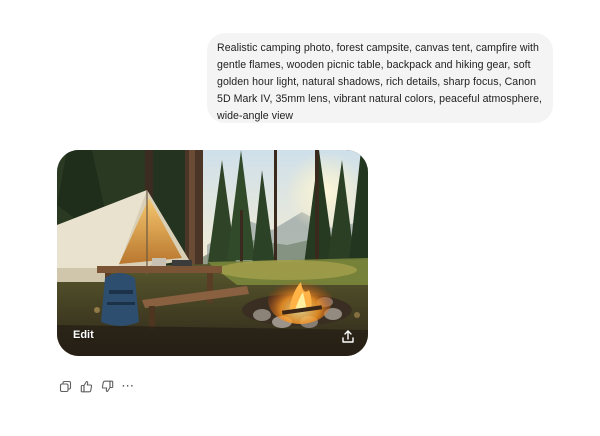 Image resolution: width=600 pixels, height=436 pixels. Describe the element at coordinates (65, 386) in the screenshot. I see `copy-icon` at that location.